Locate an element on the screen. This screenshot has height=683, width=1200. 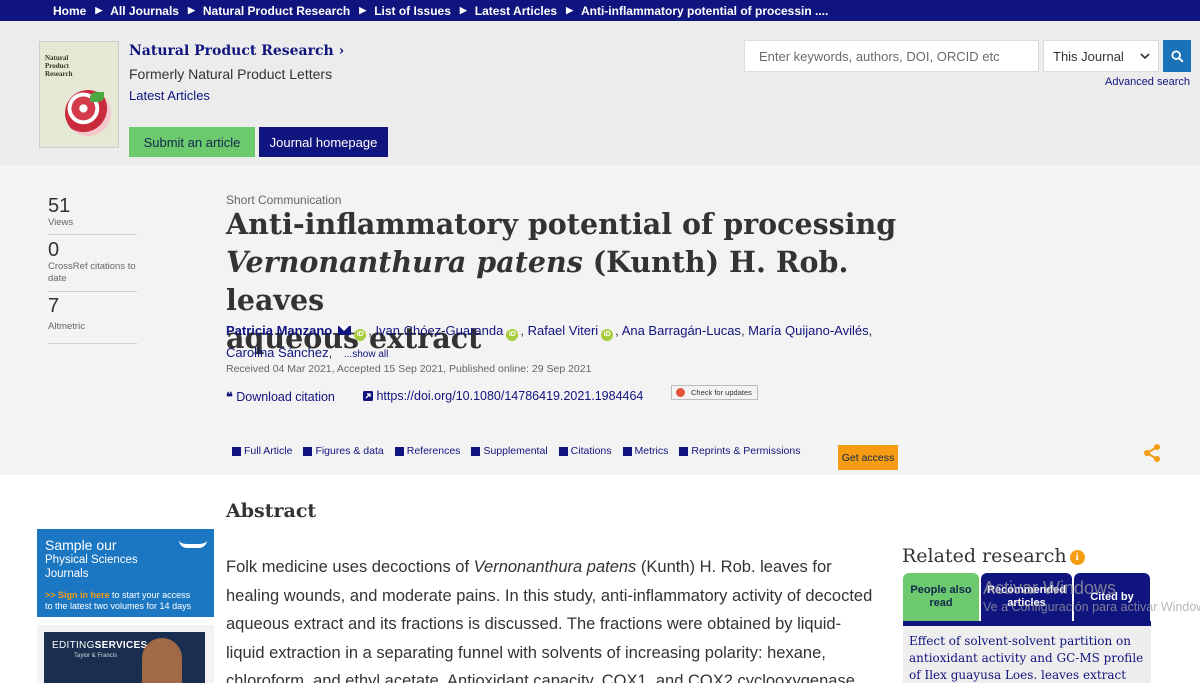
tab-metrics: Metrics is located at coordinates (645, 451).